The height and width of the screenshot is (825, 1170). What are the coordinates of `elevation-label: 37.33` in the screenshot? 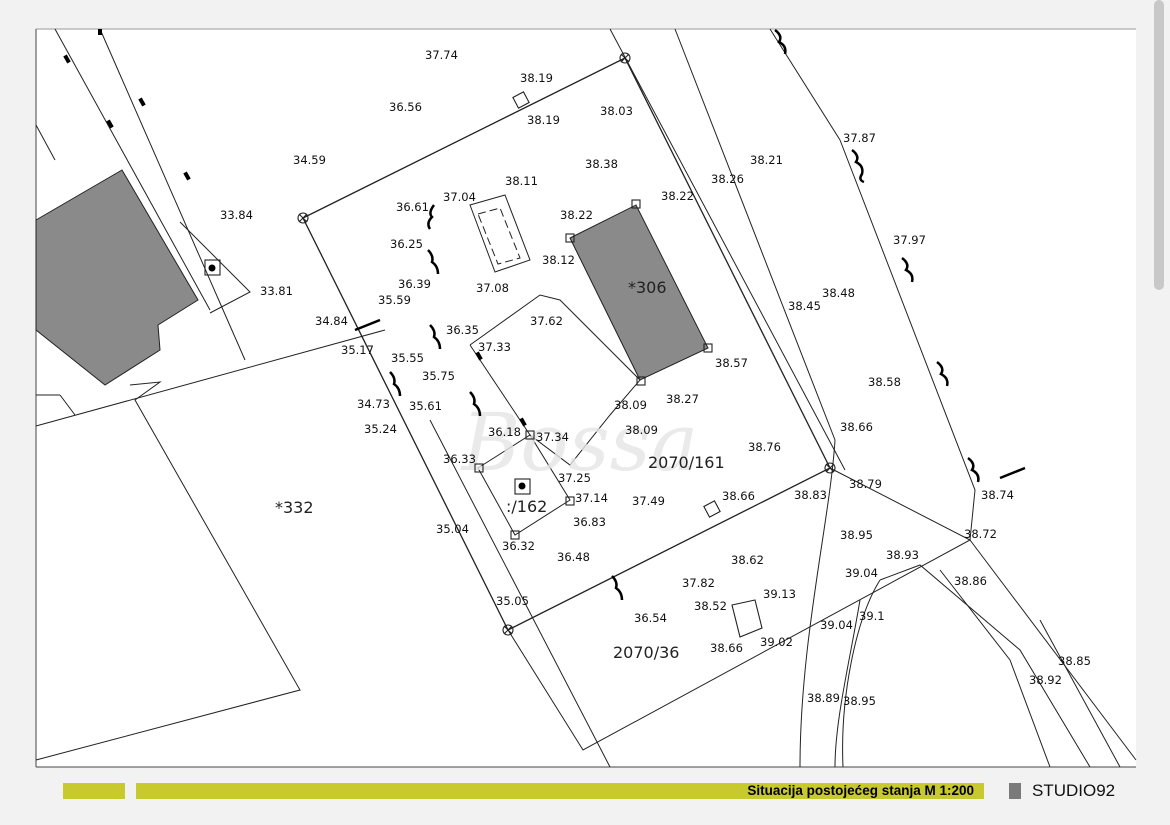 It's located at (494, 347).